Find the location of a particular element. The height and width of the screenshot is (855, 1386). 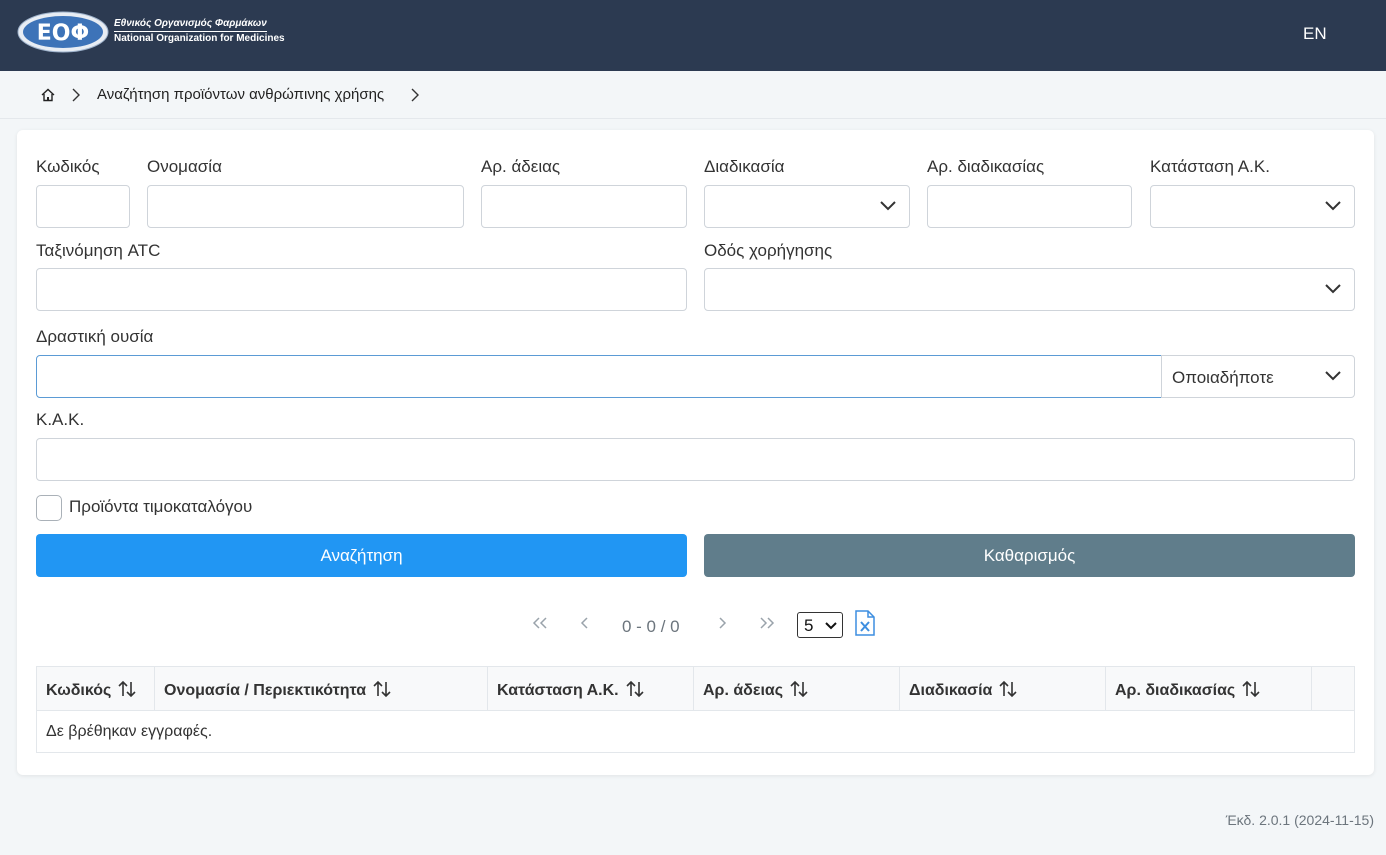

license-number-input-box is located at coordinates (584, 206).